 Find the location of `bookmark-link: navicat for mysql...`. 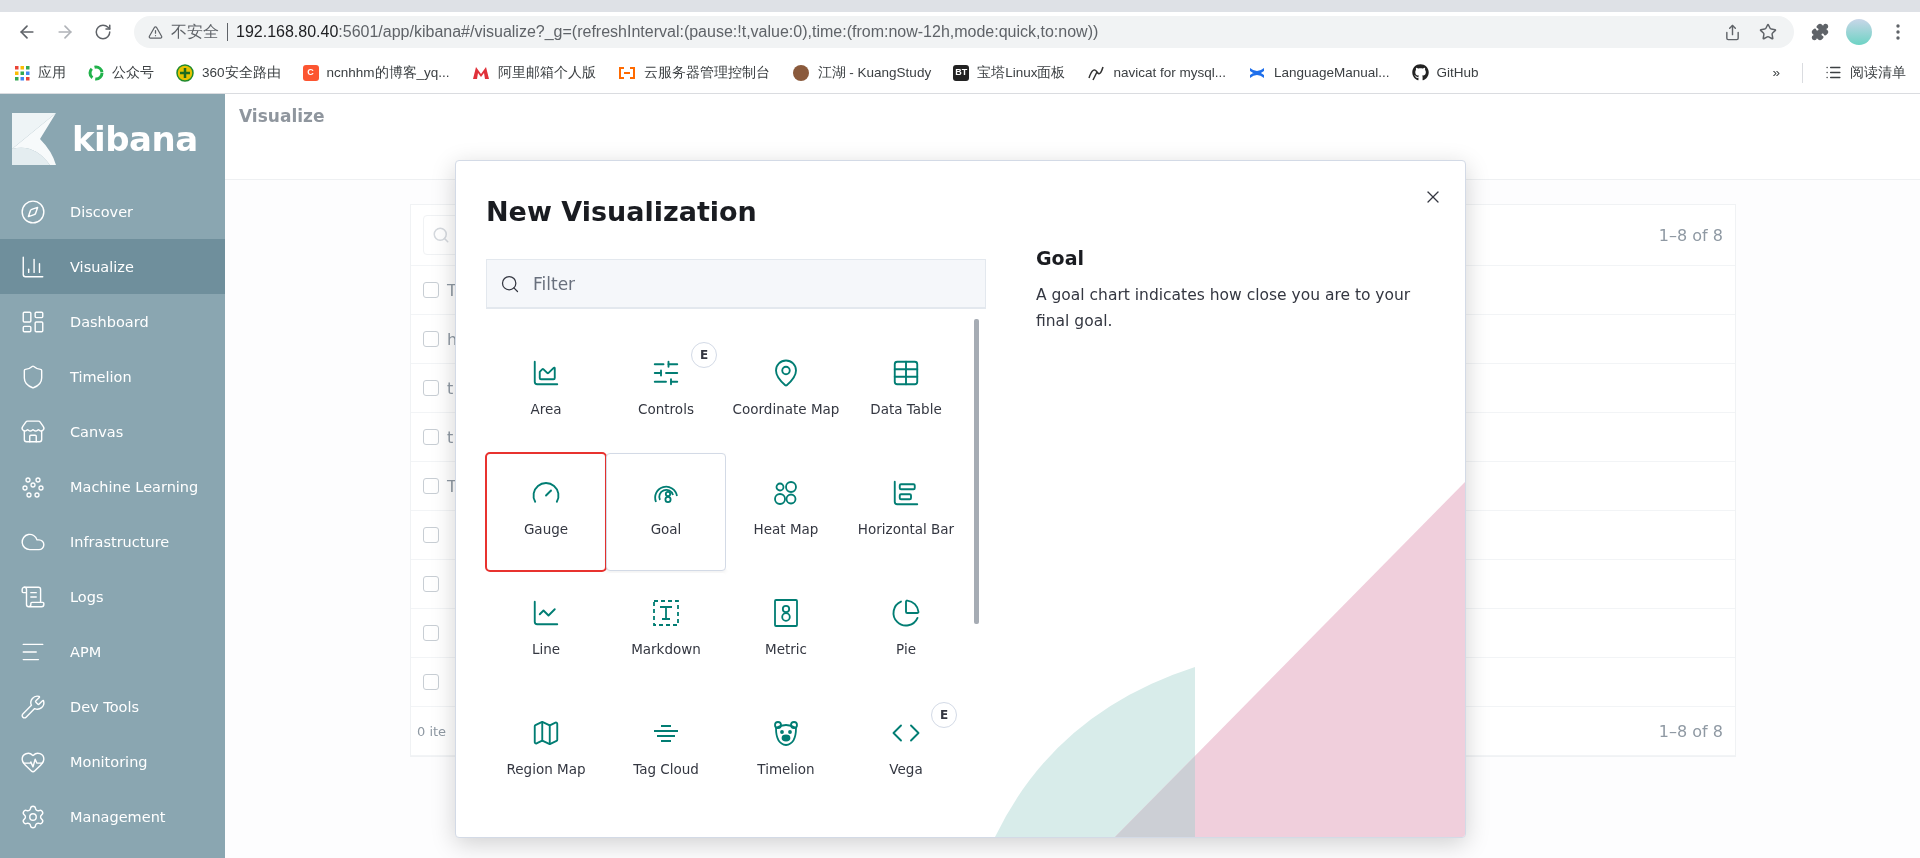

bookmark-link: navicat for mysql... is located at coordinates (1156, 72).